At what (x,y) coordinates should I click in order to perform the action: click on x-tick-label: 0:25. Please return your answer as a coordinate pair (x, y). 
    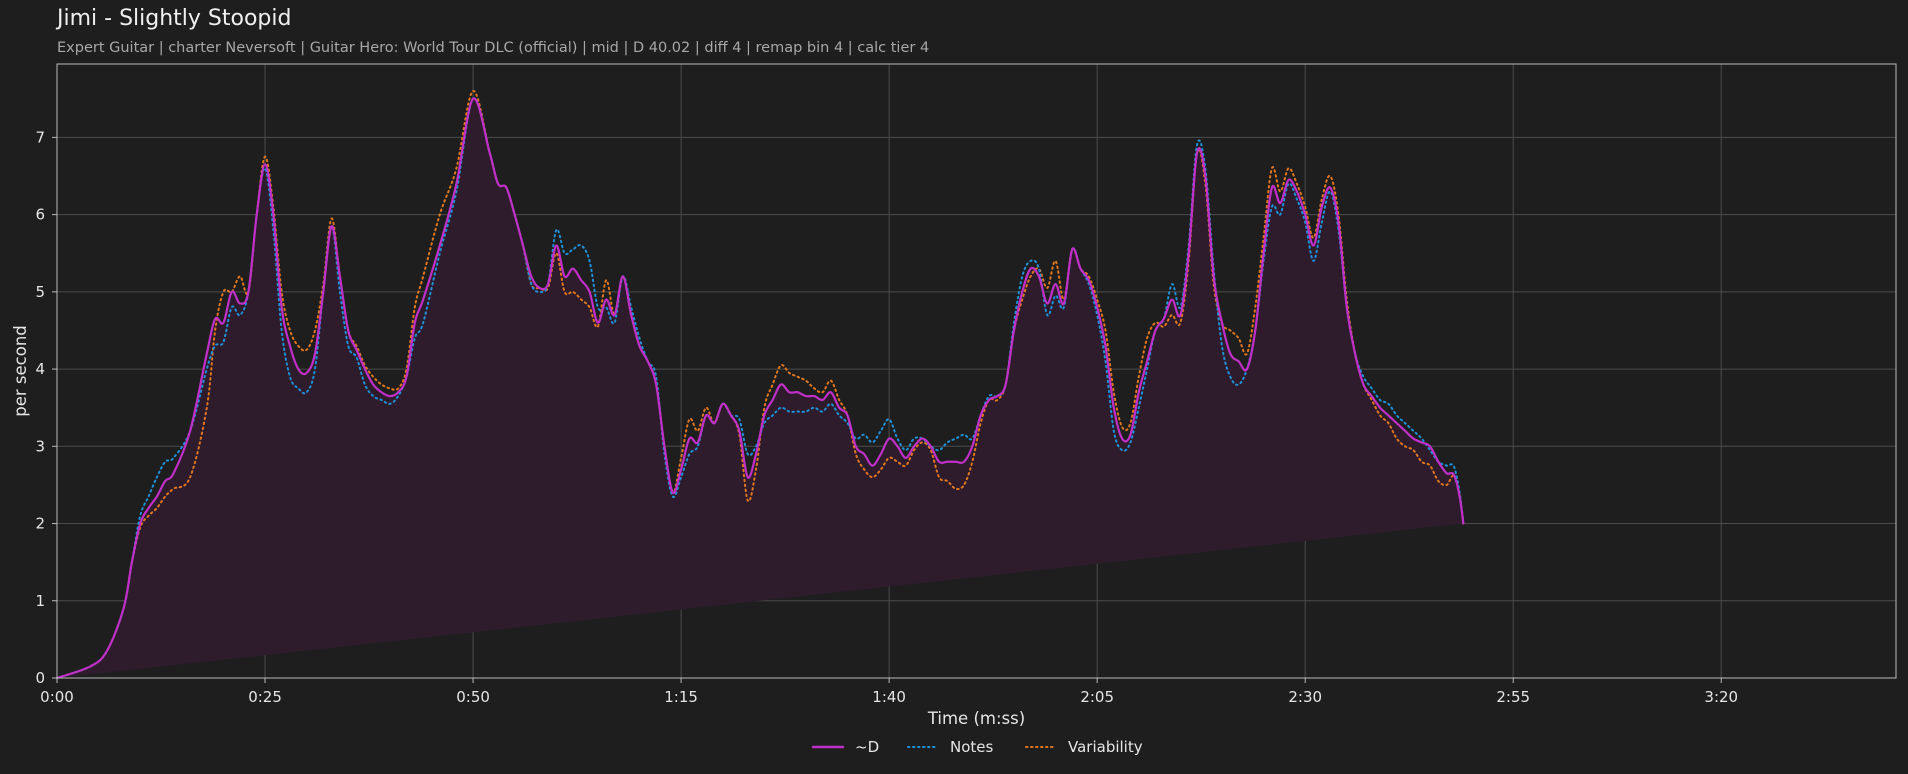
    Looking at the image, I should click on (265, 697).